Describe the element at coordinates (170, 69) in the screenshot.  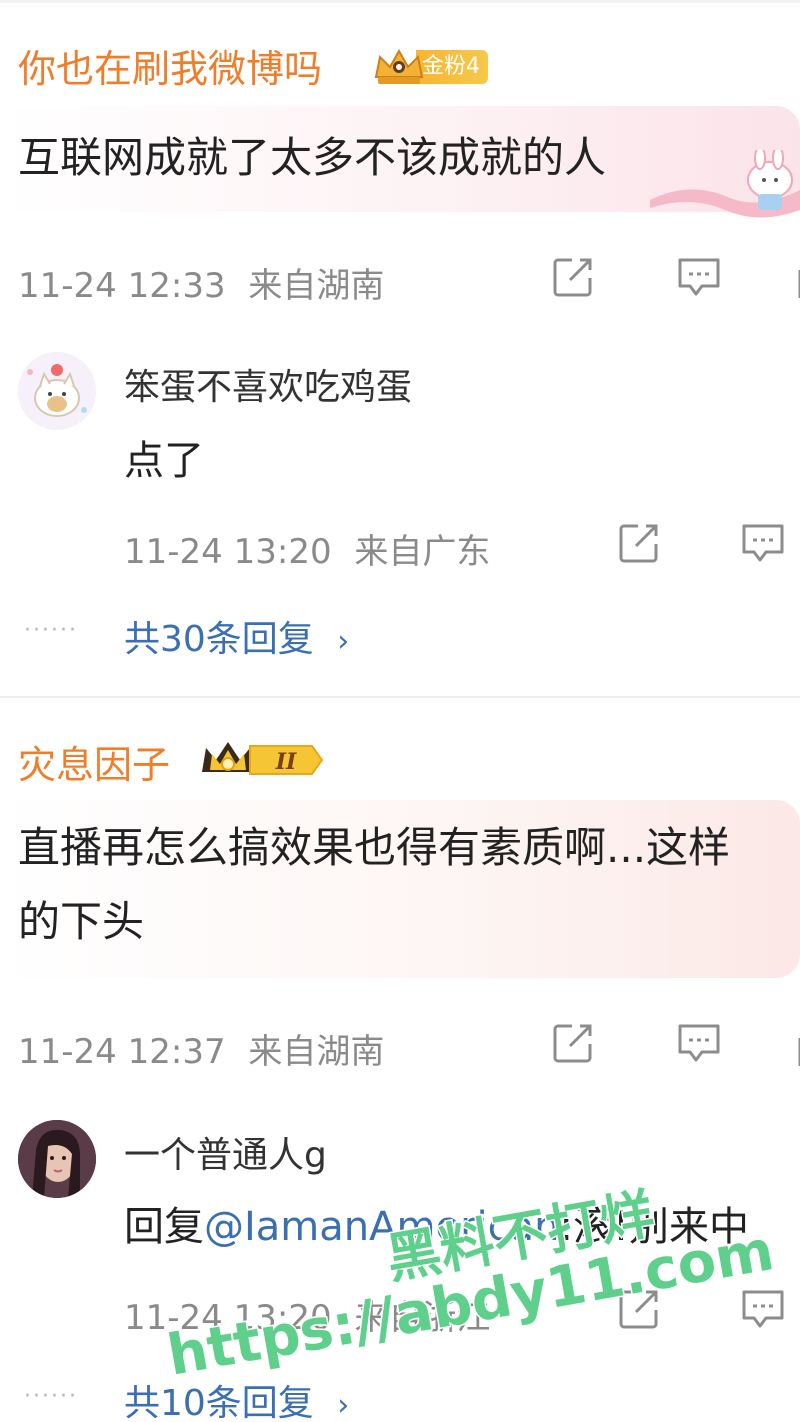
I see `comment-username: 你也在刷我微博吗` at that location.